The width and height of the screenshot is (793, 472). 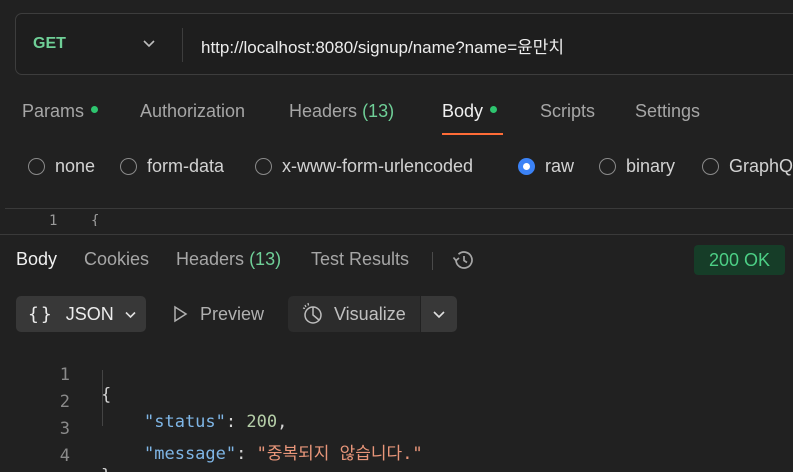 I want to click on braces-icon: {}, so click(x=41, y=314).